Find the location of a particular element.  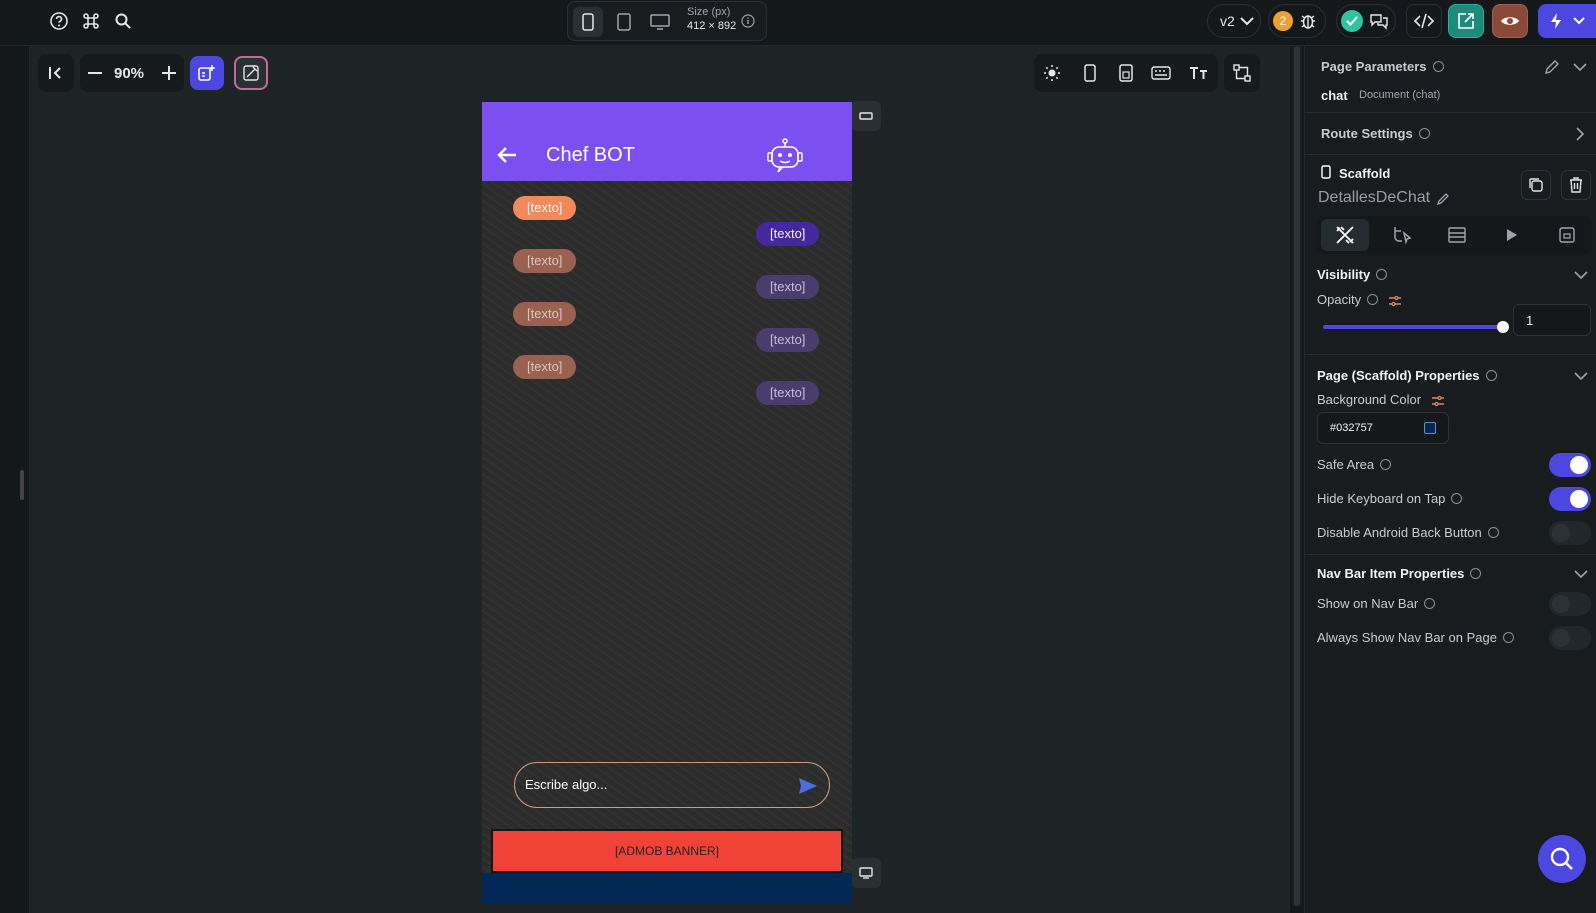

collapse-group is located at coordinates (56, 73).